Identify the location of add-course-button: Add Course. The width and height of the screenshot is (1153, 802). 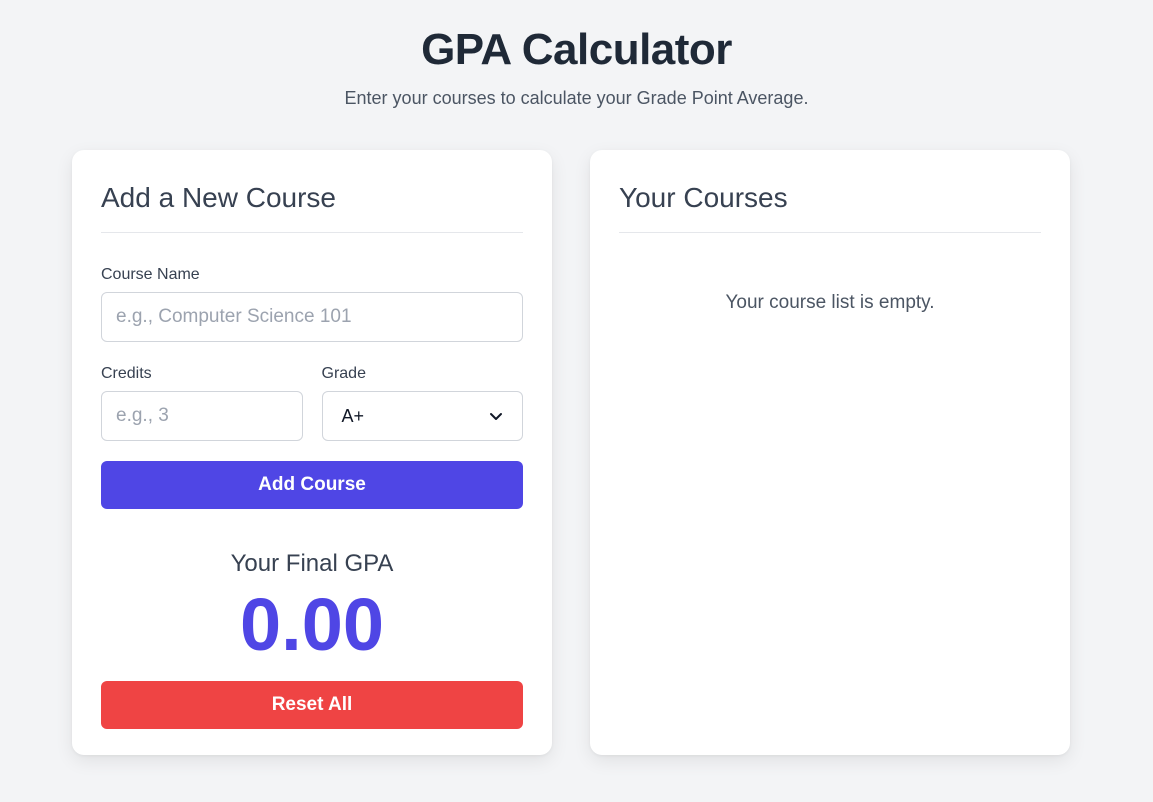
(312, 485).